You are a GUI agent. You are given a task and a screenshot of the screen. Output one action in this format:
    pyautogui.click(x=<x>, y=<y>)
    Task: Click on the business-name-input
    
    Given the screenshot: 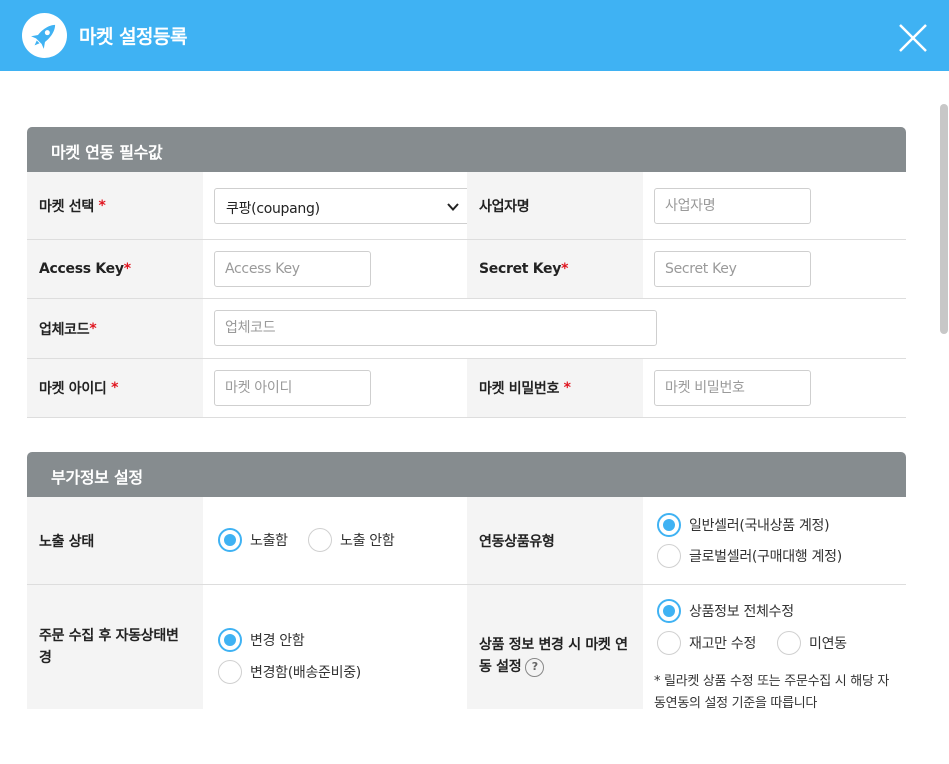 What is the action you would take?
    pyautogui.click(x=732, y=206)
    